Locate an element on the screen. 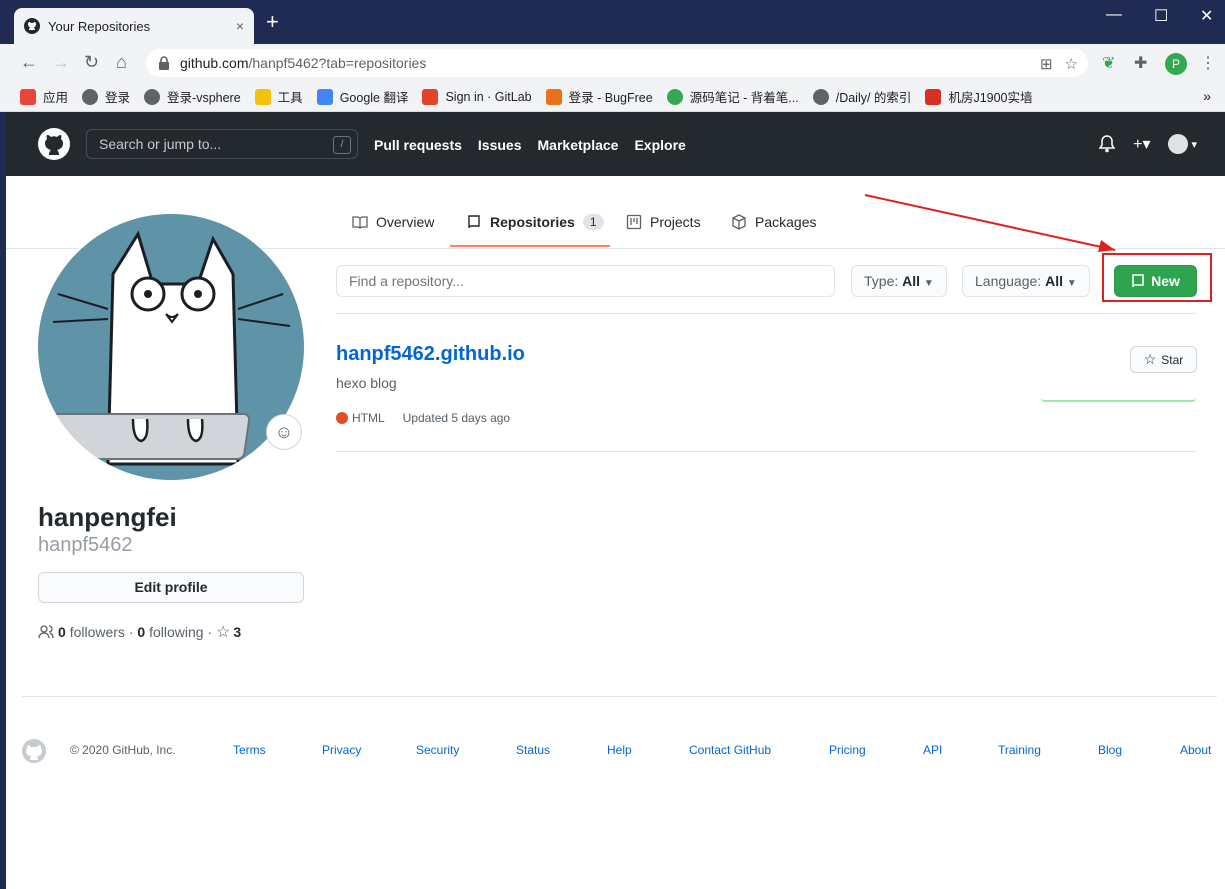 The height and width of the screenshot is (889, 1225). nav-marketplace: Marketplace is located at coordinates (578, 145).